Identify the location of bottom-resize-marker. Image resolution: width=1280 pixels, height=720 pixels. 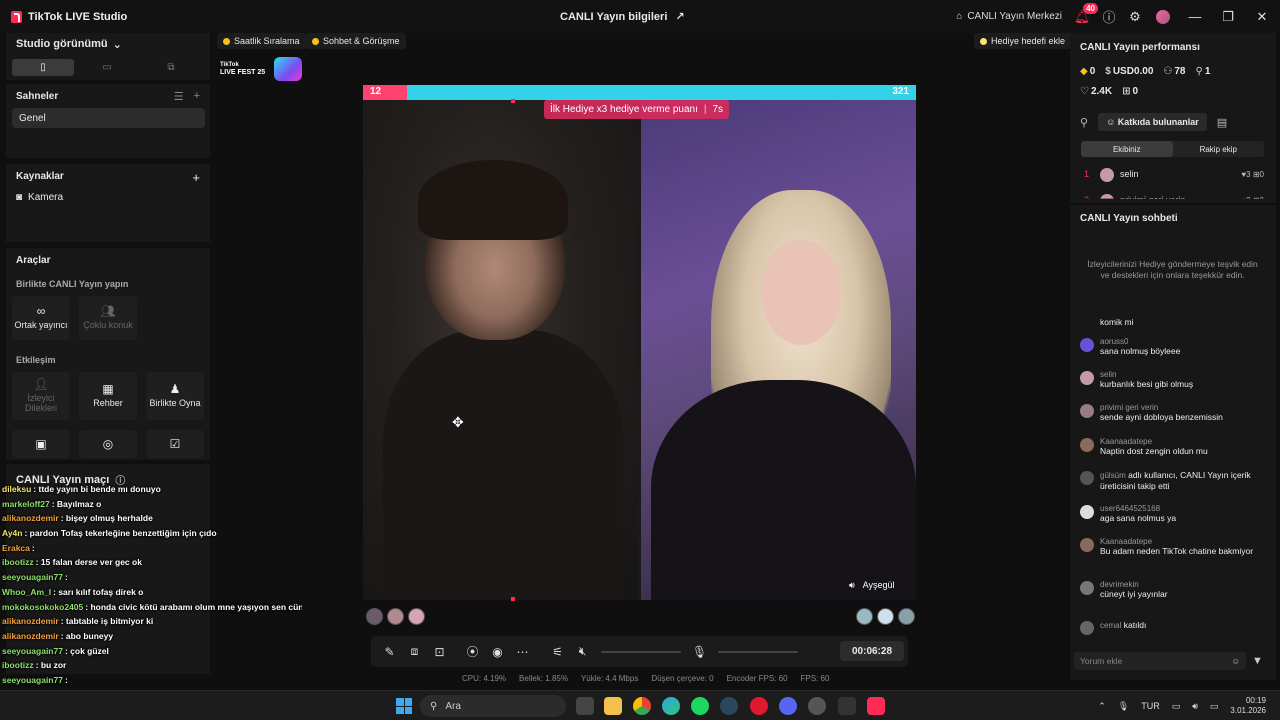
(513, 599).